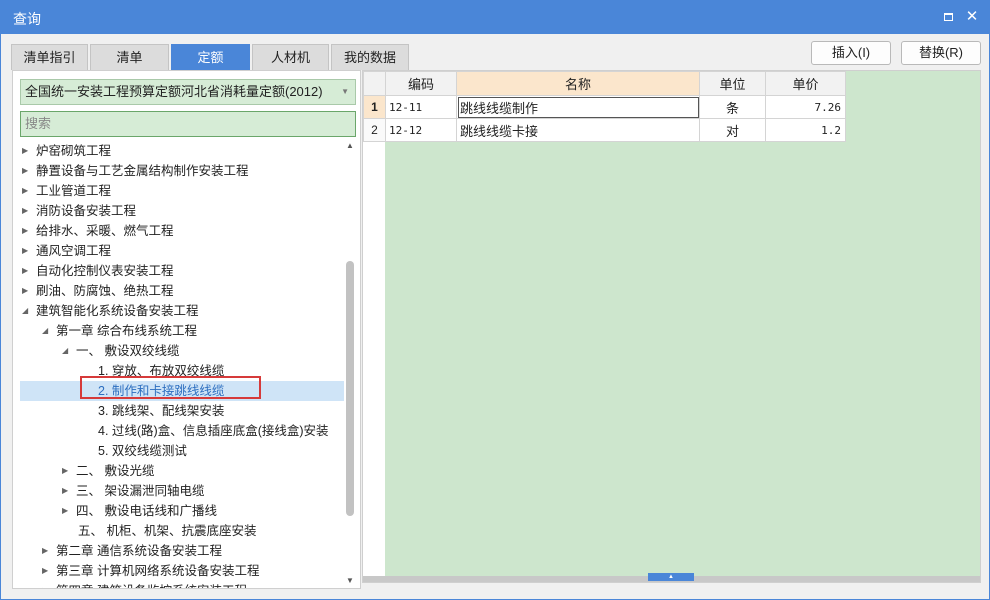 Image resolution: width=990 pixels, height=600 pixels. What do you see at coordinates (182, 231) in the screenshot?
I see `tree-node: ▶ 给排水、采暖、燃气工程` at bounding box center [182, 231].